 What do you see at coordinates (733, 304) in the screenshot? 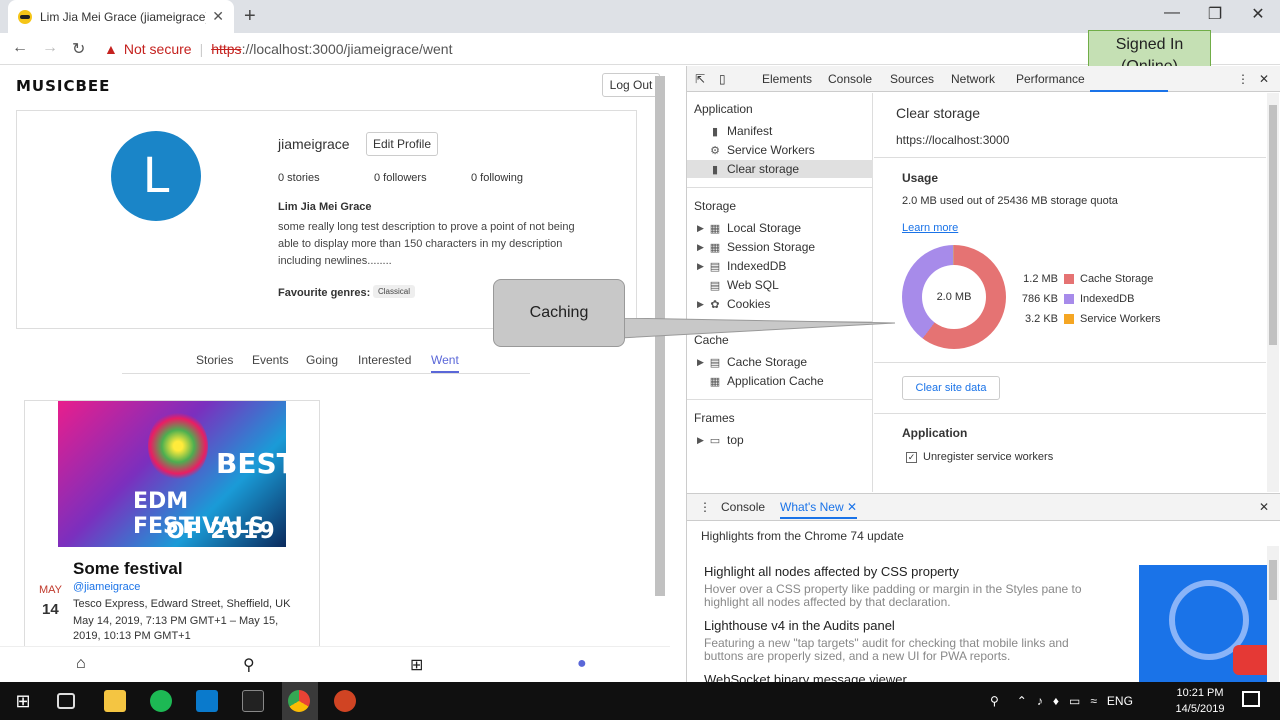
I see `sidebar-item-cookies: ▶ ✿ Cookies` at bounding box center [733, 304].